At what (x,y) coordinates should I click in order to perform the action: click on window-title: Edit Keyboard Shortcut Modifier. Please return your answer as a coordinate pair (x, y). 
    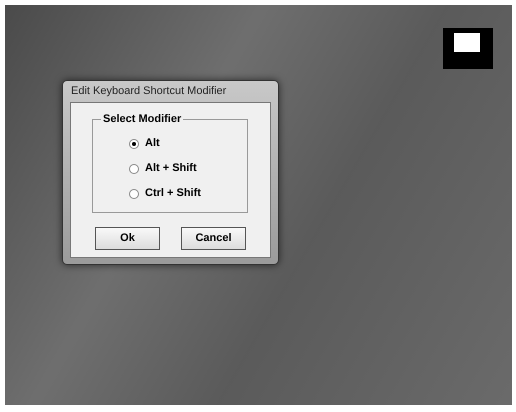
    Looking at the image, I should click on (149, 91).